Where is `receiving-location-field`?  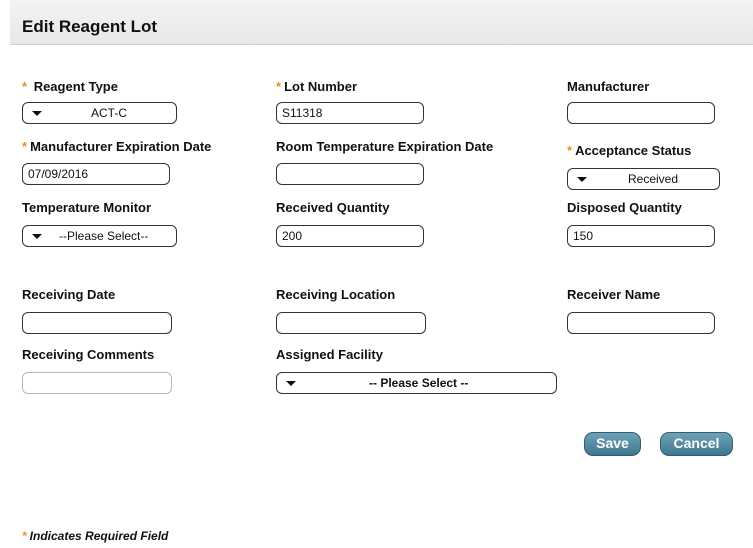 receiving-location-field is located at coordinates (351, 323).